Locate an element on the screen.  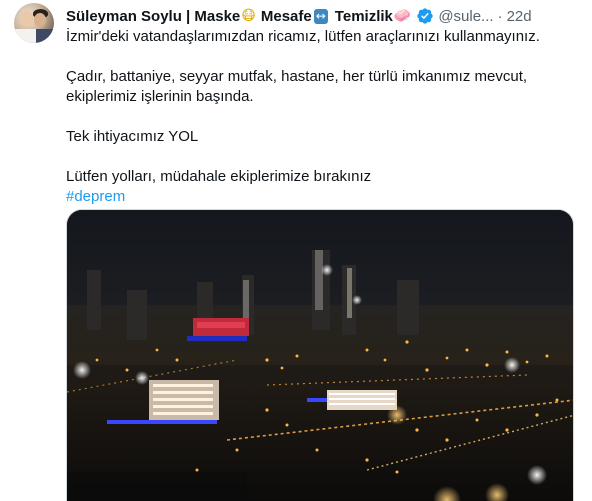
verified-badge-icon is located at coordinates (425, 16).